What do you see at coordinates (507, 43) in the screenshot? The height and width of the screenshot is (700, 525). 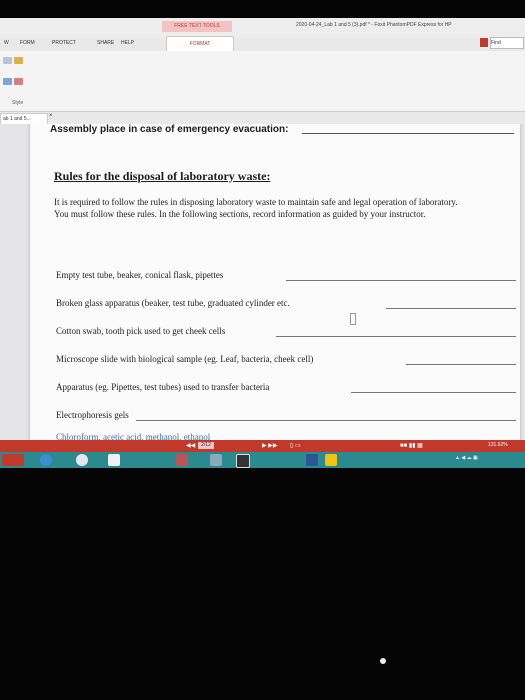 I see `find-input: Find` at bounding box center [507, 43].